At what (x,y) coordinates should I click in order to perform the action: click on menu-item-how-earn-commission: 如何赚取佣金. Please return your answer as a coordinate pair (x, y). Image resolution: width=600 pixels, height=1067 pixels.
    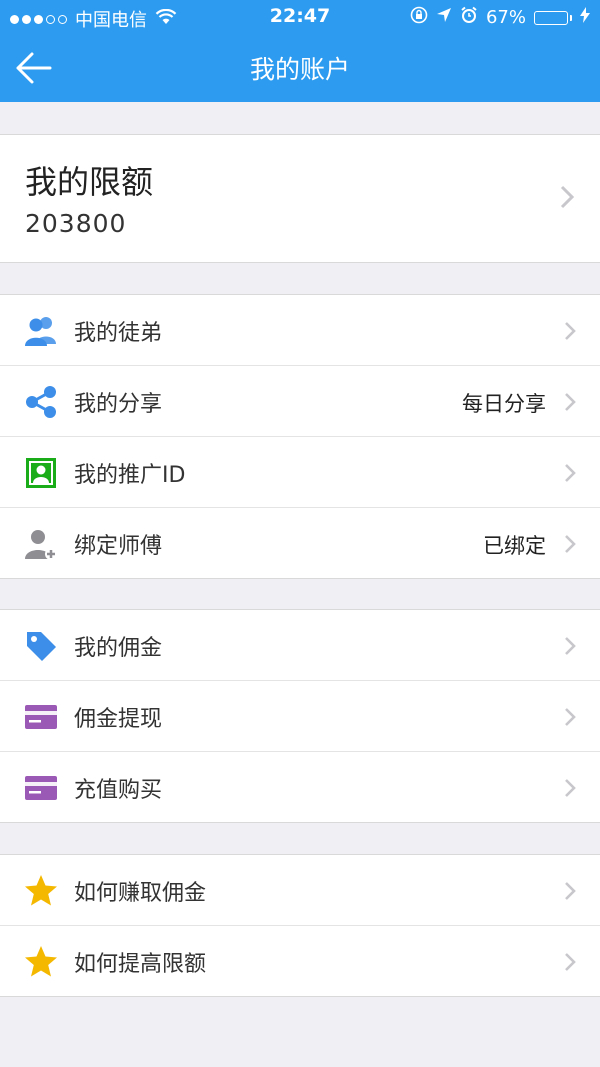
    Looking at the image, I should click on (300, 890).